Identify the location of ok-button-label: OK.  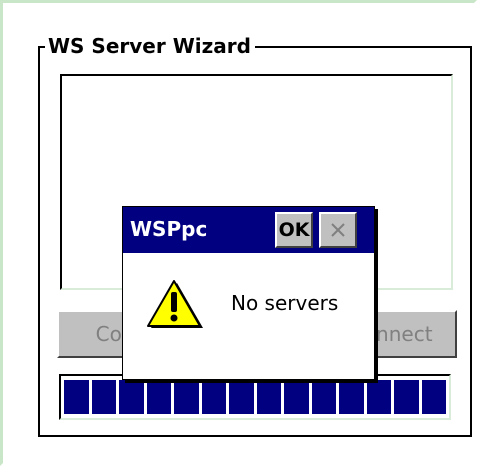
(294, 230).